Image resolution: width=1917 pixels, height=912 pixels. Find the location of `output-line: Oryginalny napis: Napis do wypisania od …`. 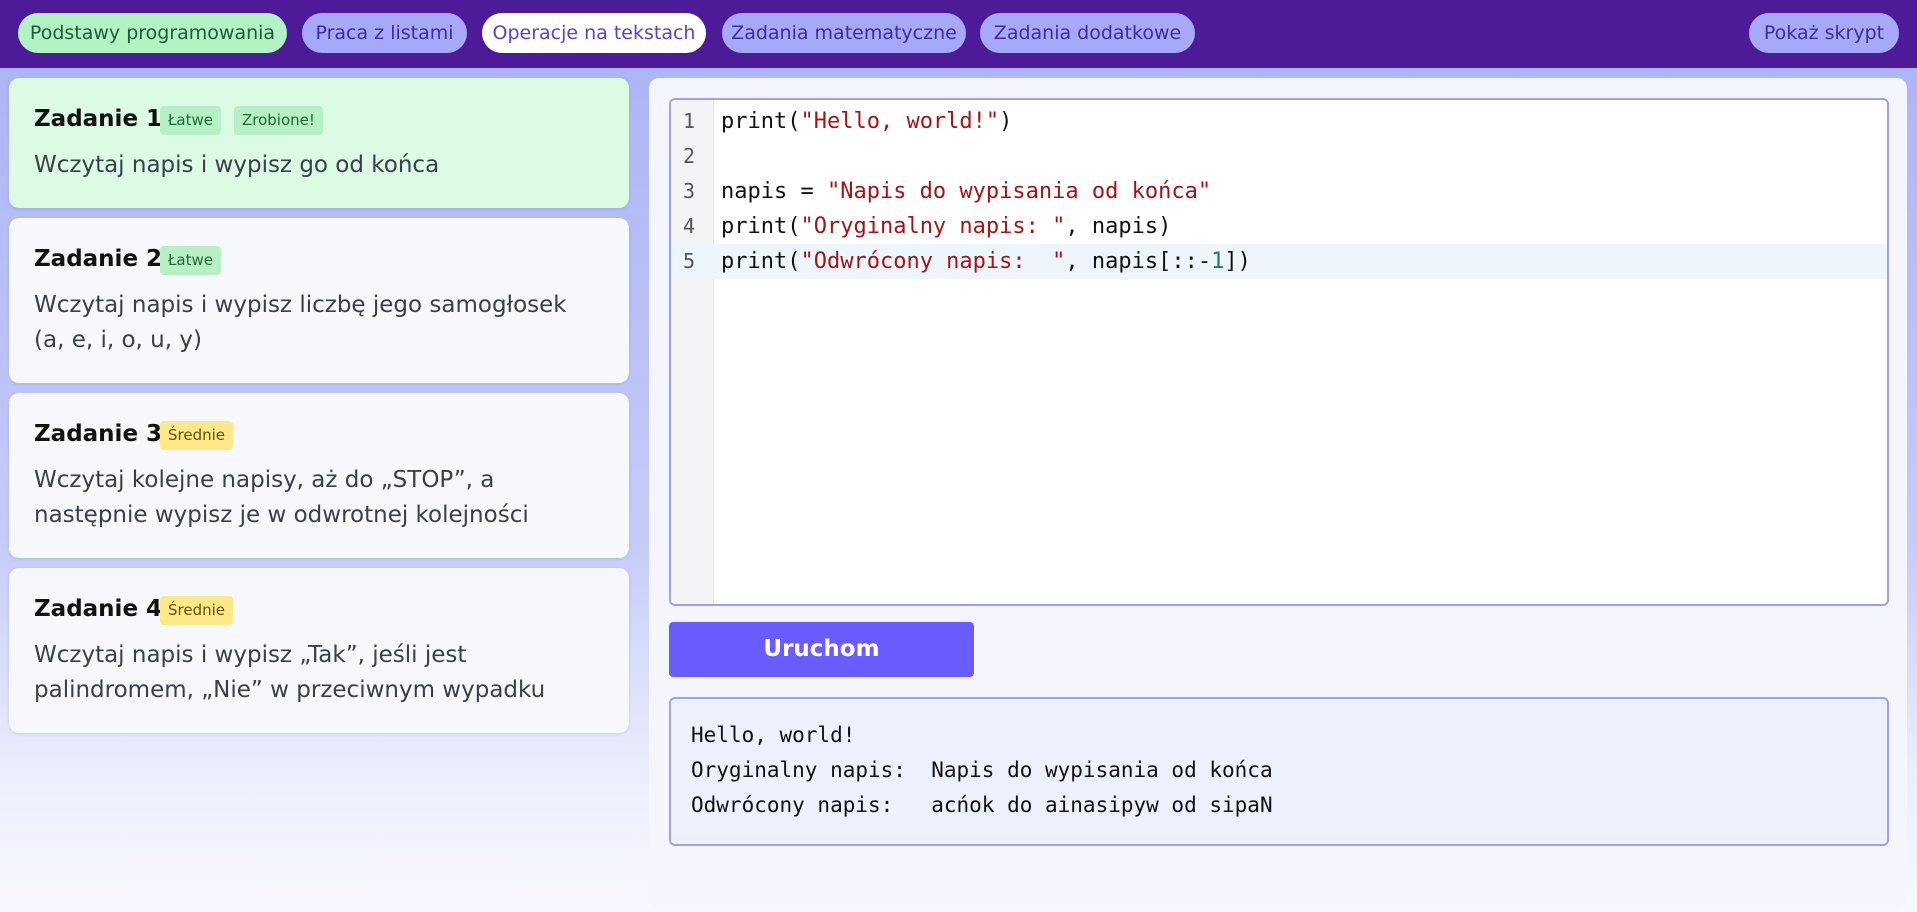

output-line: Oryginalny napis: Napis do wypisania od … is located at coordinates (982, 770).